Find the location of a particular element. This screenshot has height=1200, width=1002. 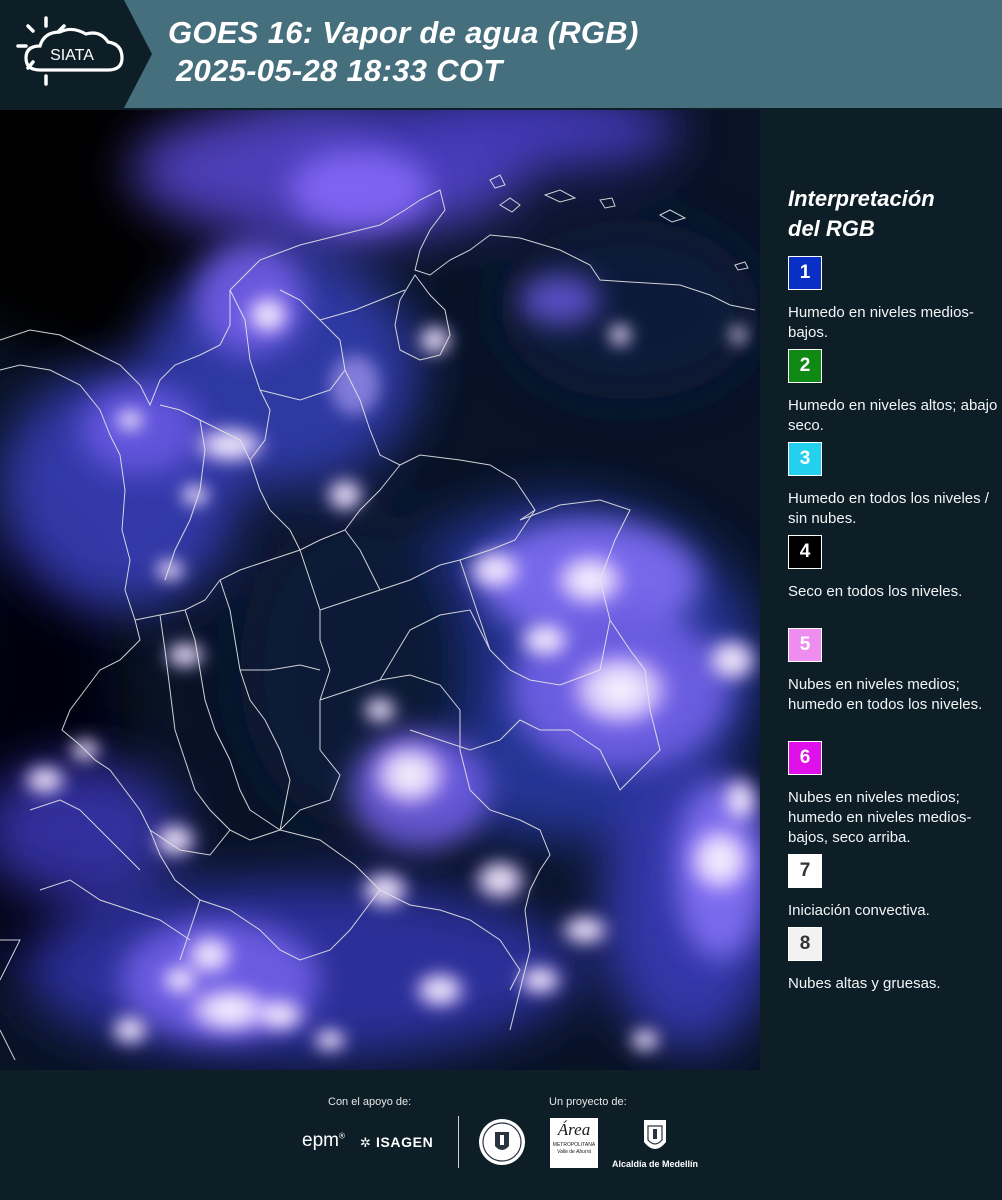

legend-number-8: 8 is located at coordinates (805, 943).